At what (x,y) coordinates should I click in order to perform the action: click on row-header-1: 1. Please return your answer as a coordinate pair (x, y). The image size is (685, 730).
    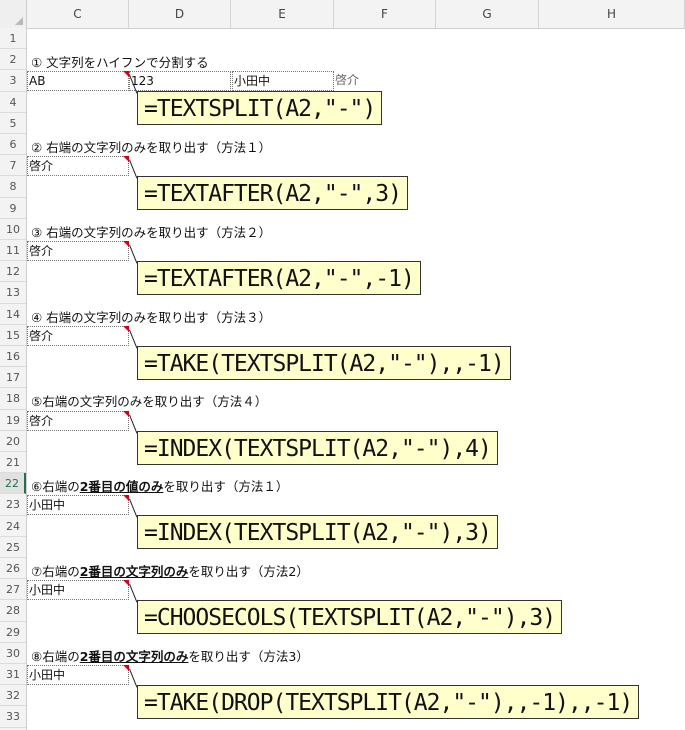
    Looking at the image, I should click on (13, 39).